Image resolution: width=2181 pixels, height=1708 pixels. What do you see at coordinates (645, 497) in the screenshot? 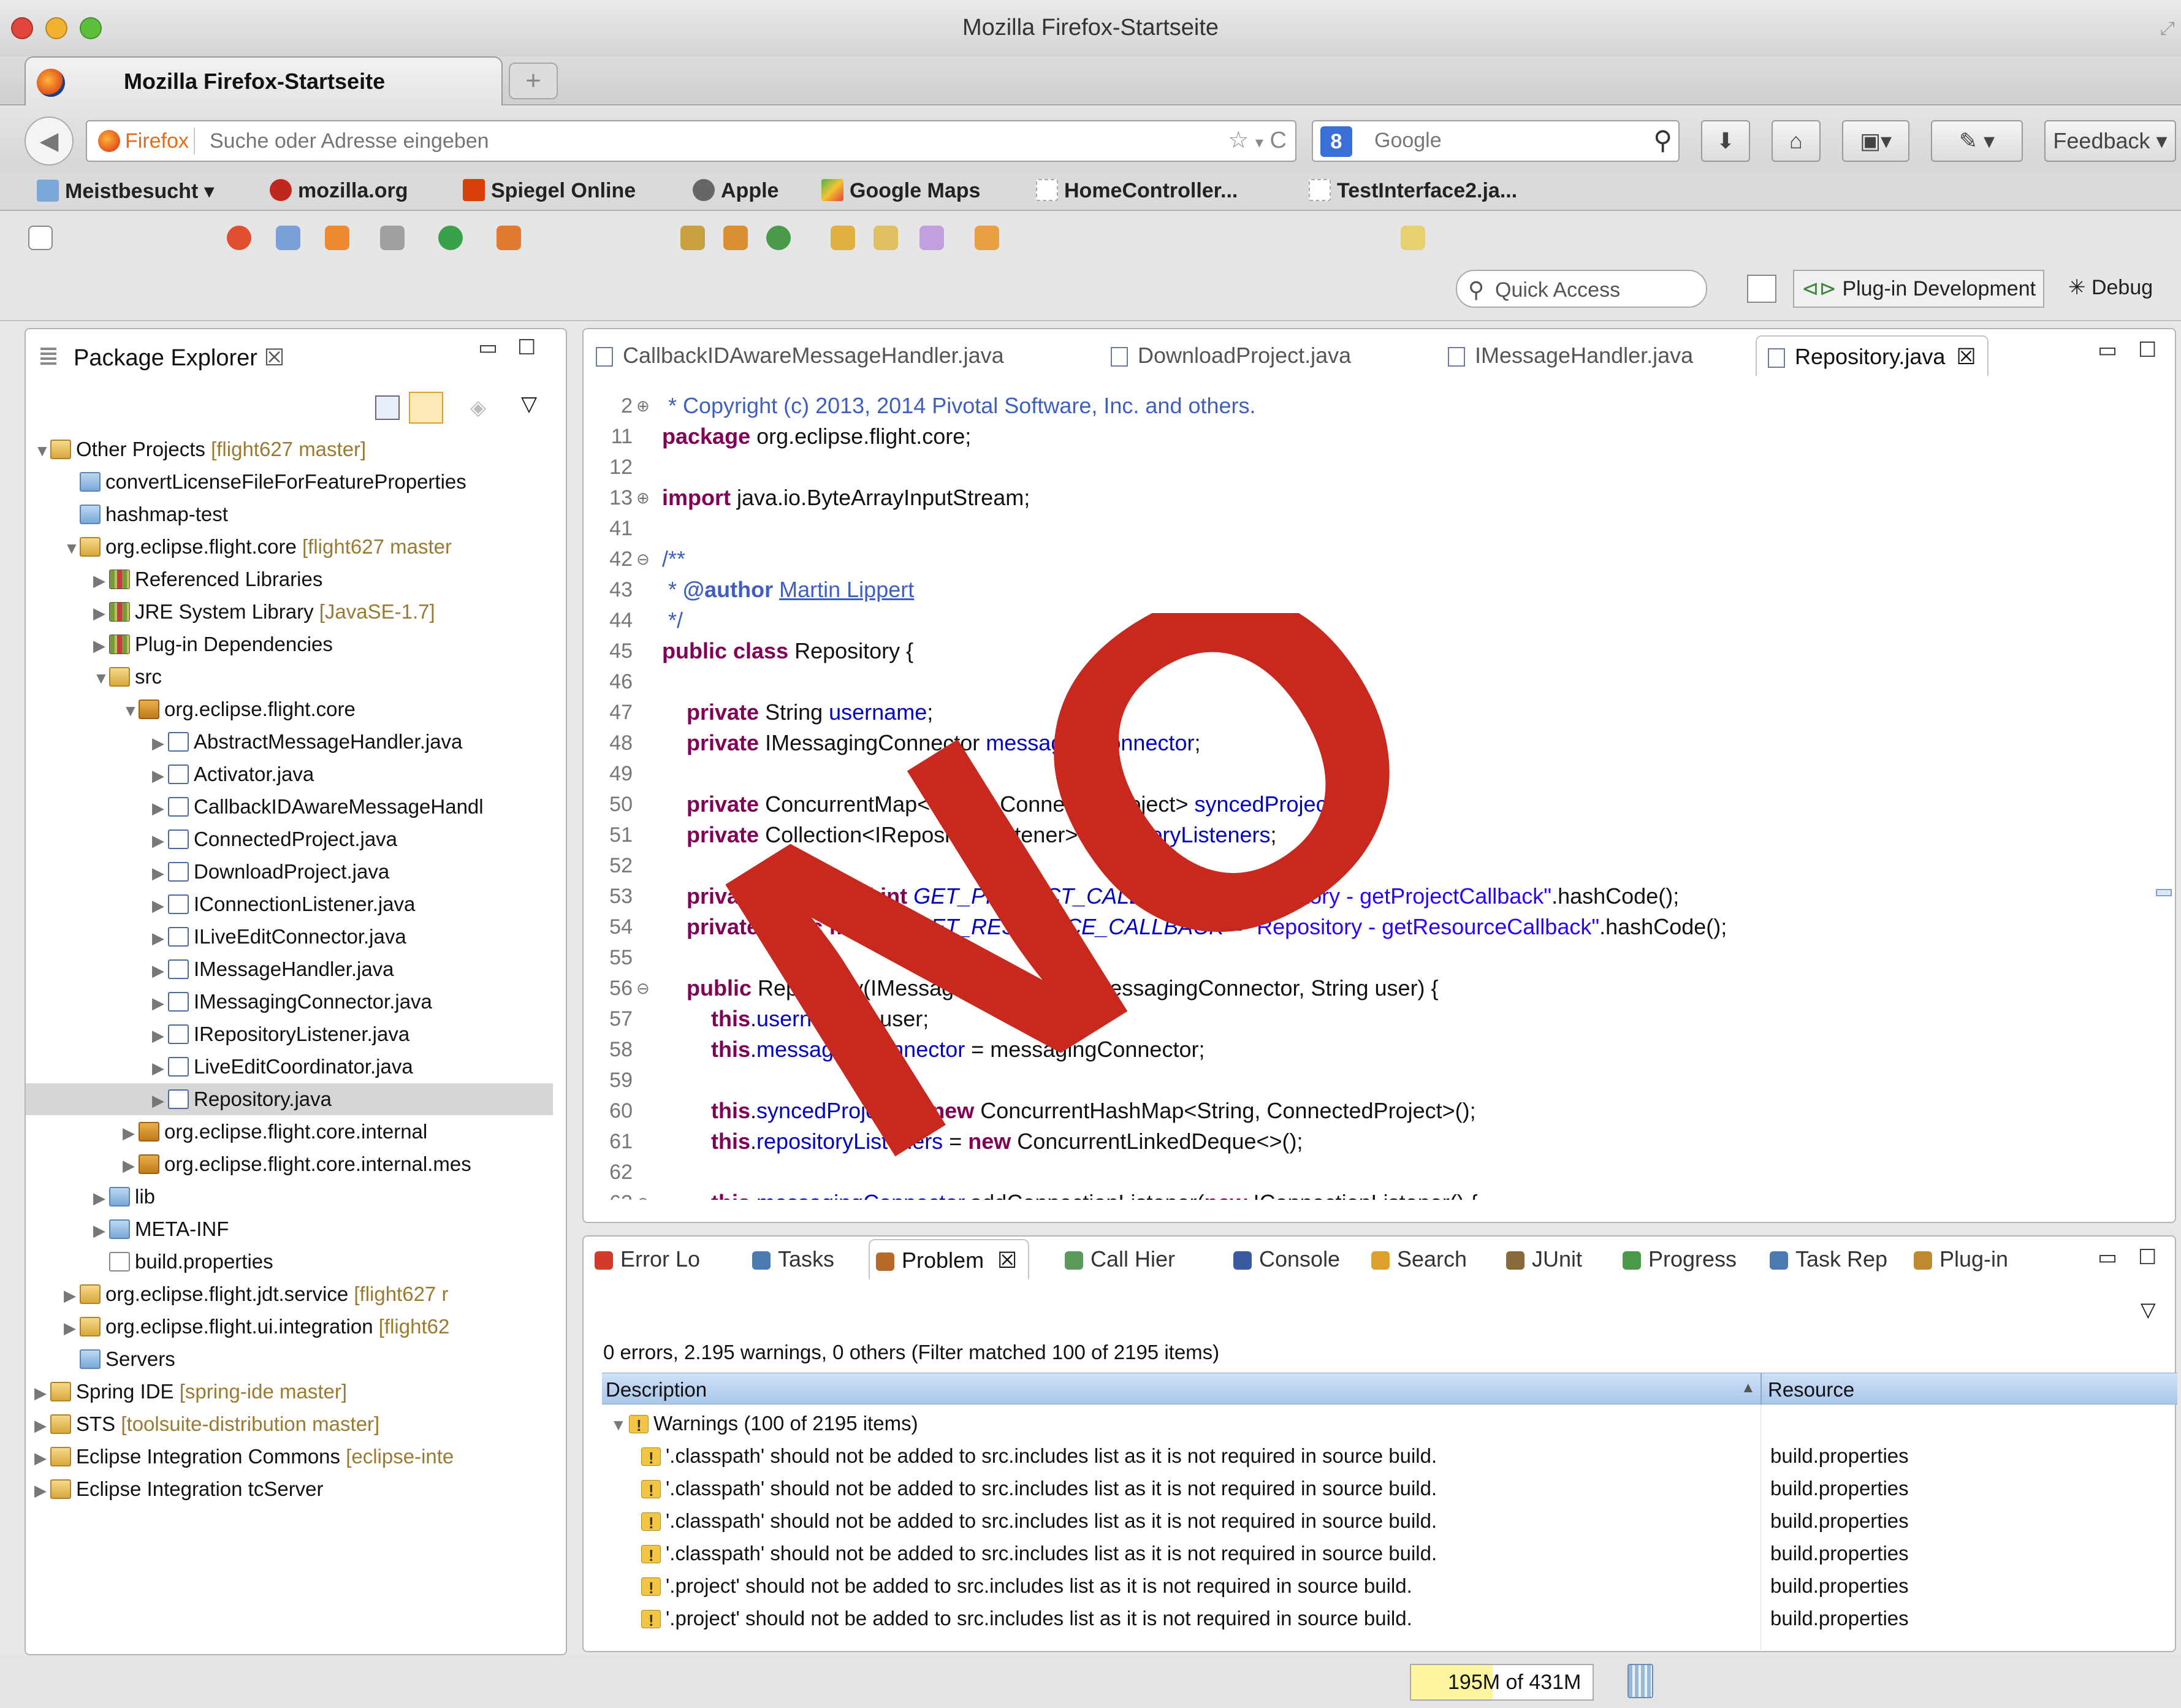
I see `fold-toggle-icon: ⊕` at bounding box center [645, 497].